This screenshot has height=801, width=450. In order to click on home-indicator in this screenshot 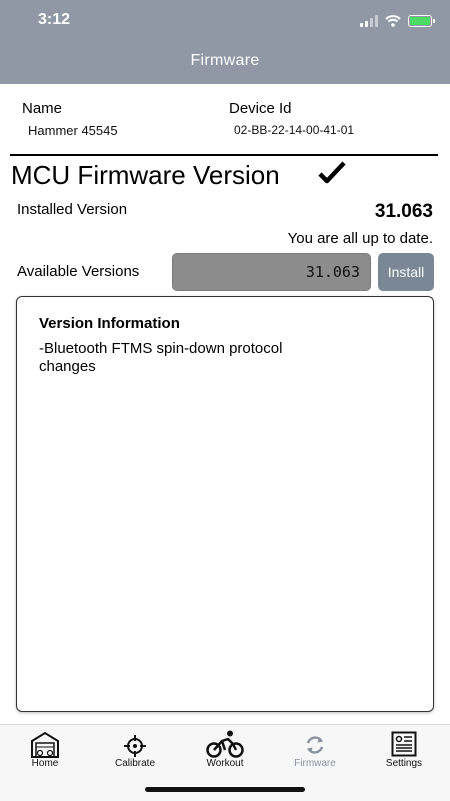, I will do `click(225, 789)`.